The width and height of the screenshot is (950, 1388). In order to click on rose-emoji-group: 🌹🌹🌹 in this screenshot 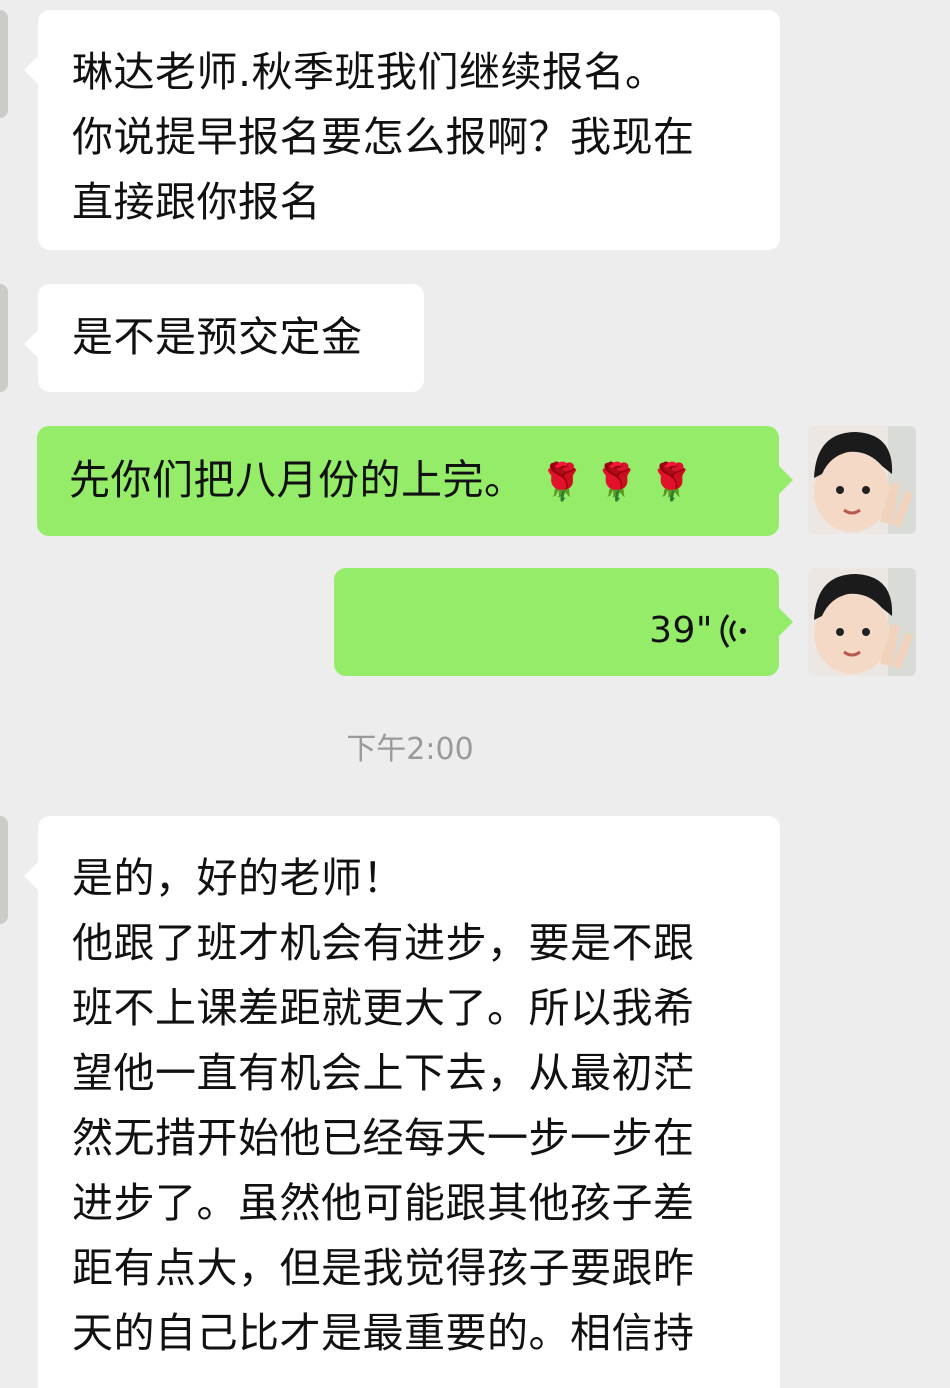, I will do `click(622, 482)`.